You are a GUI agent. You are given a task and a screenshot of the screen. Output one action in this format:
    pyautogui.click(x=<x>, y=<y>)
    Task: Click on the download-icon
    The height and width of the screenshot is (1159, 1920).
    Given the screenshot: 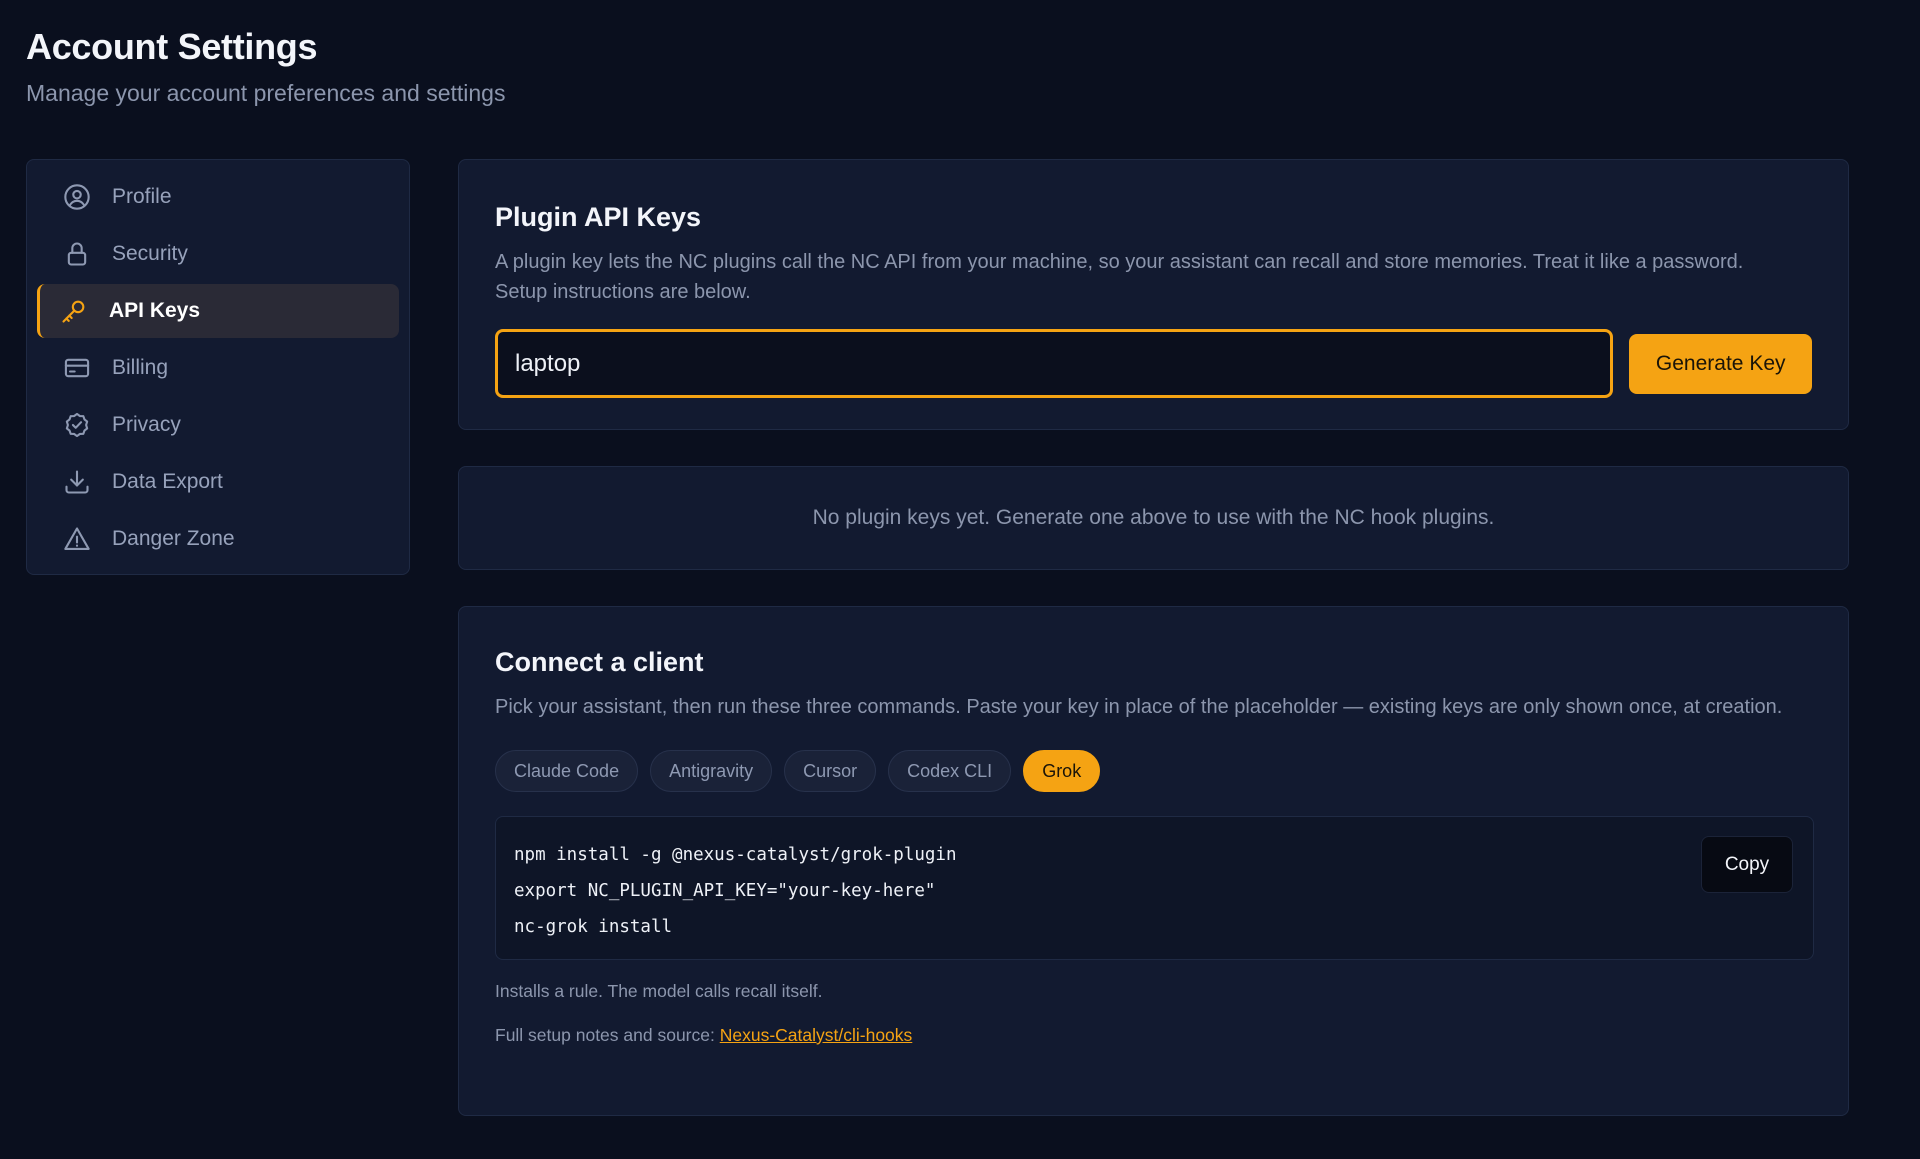 What is the action you would take?
    pyautogui.click(x=77, y=482)
    